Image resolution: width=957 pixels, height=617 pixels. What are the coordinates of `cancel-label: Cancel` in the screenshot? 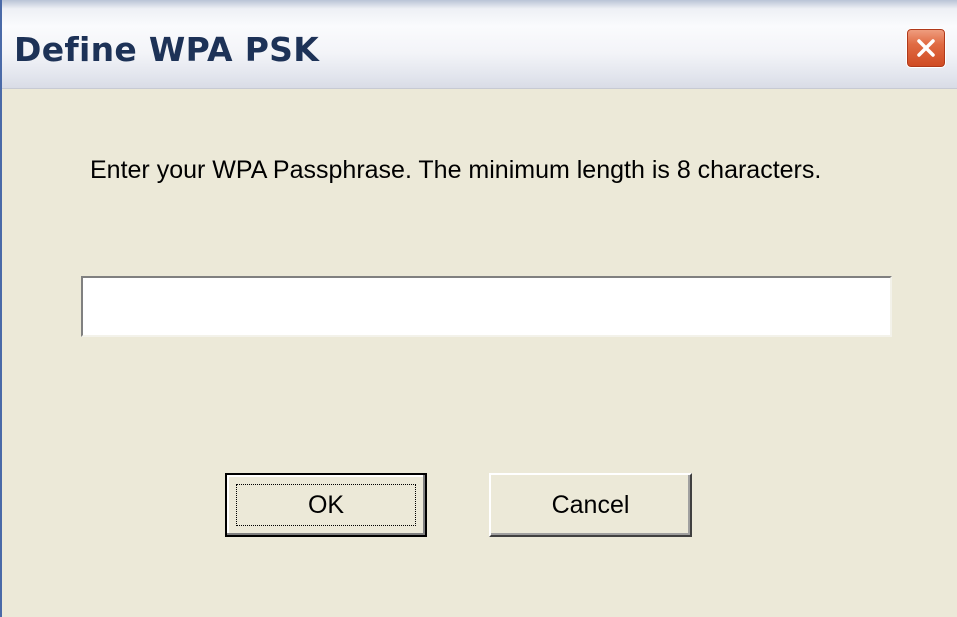 It's located at (590, 504).